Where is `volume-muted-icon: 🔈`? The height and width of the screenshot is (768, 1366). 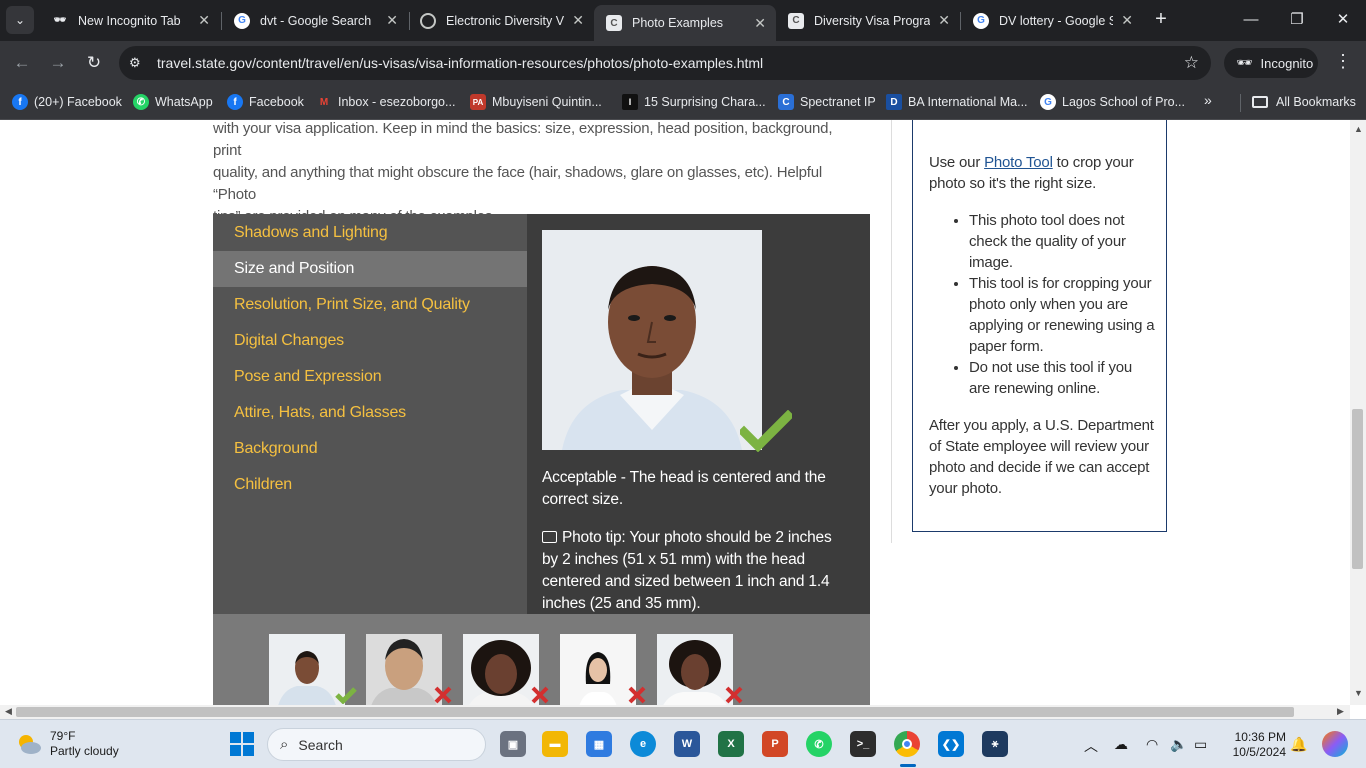
volume-muted-icon: 🔈 is located at coordinates (1178, 744).